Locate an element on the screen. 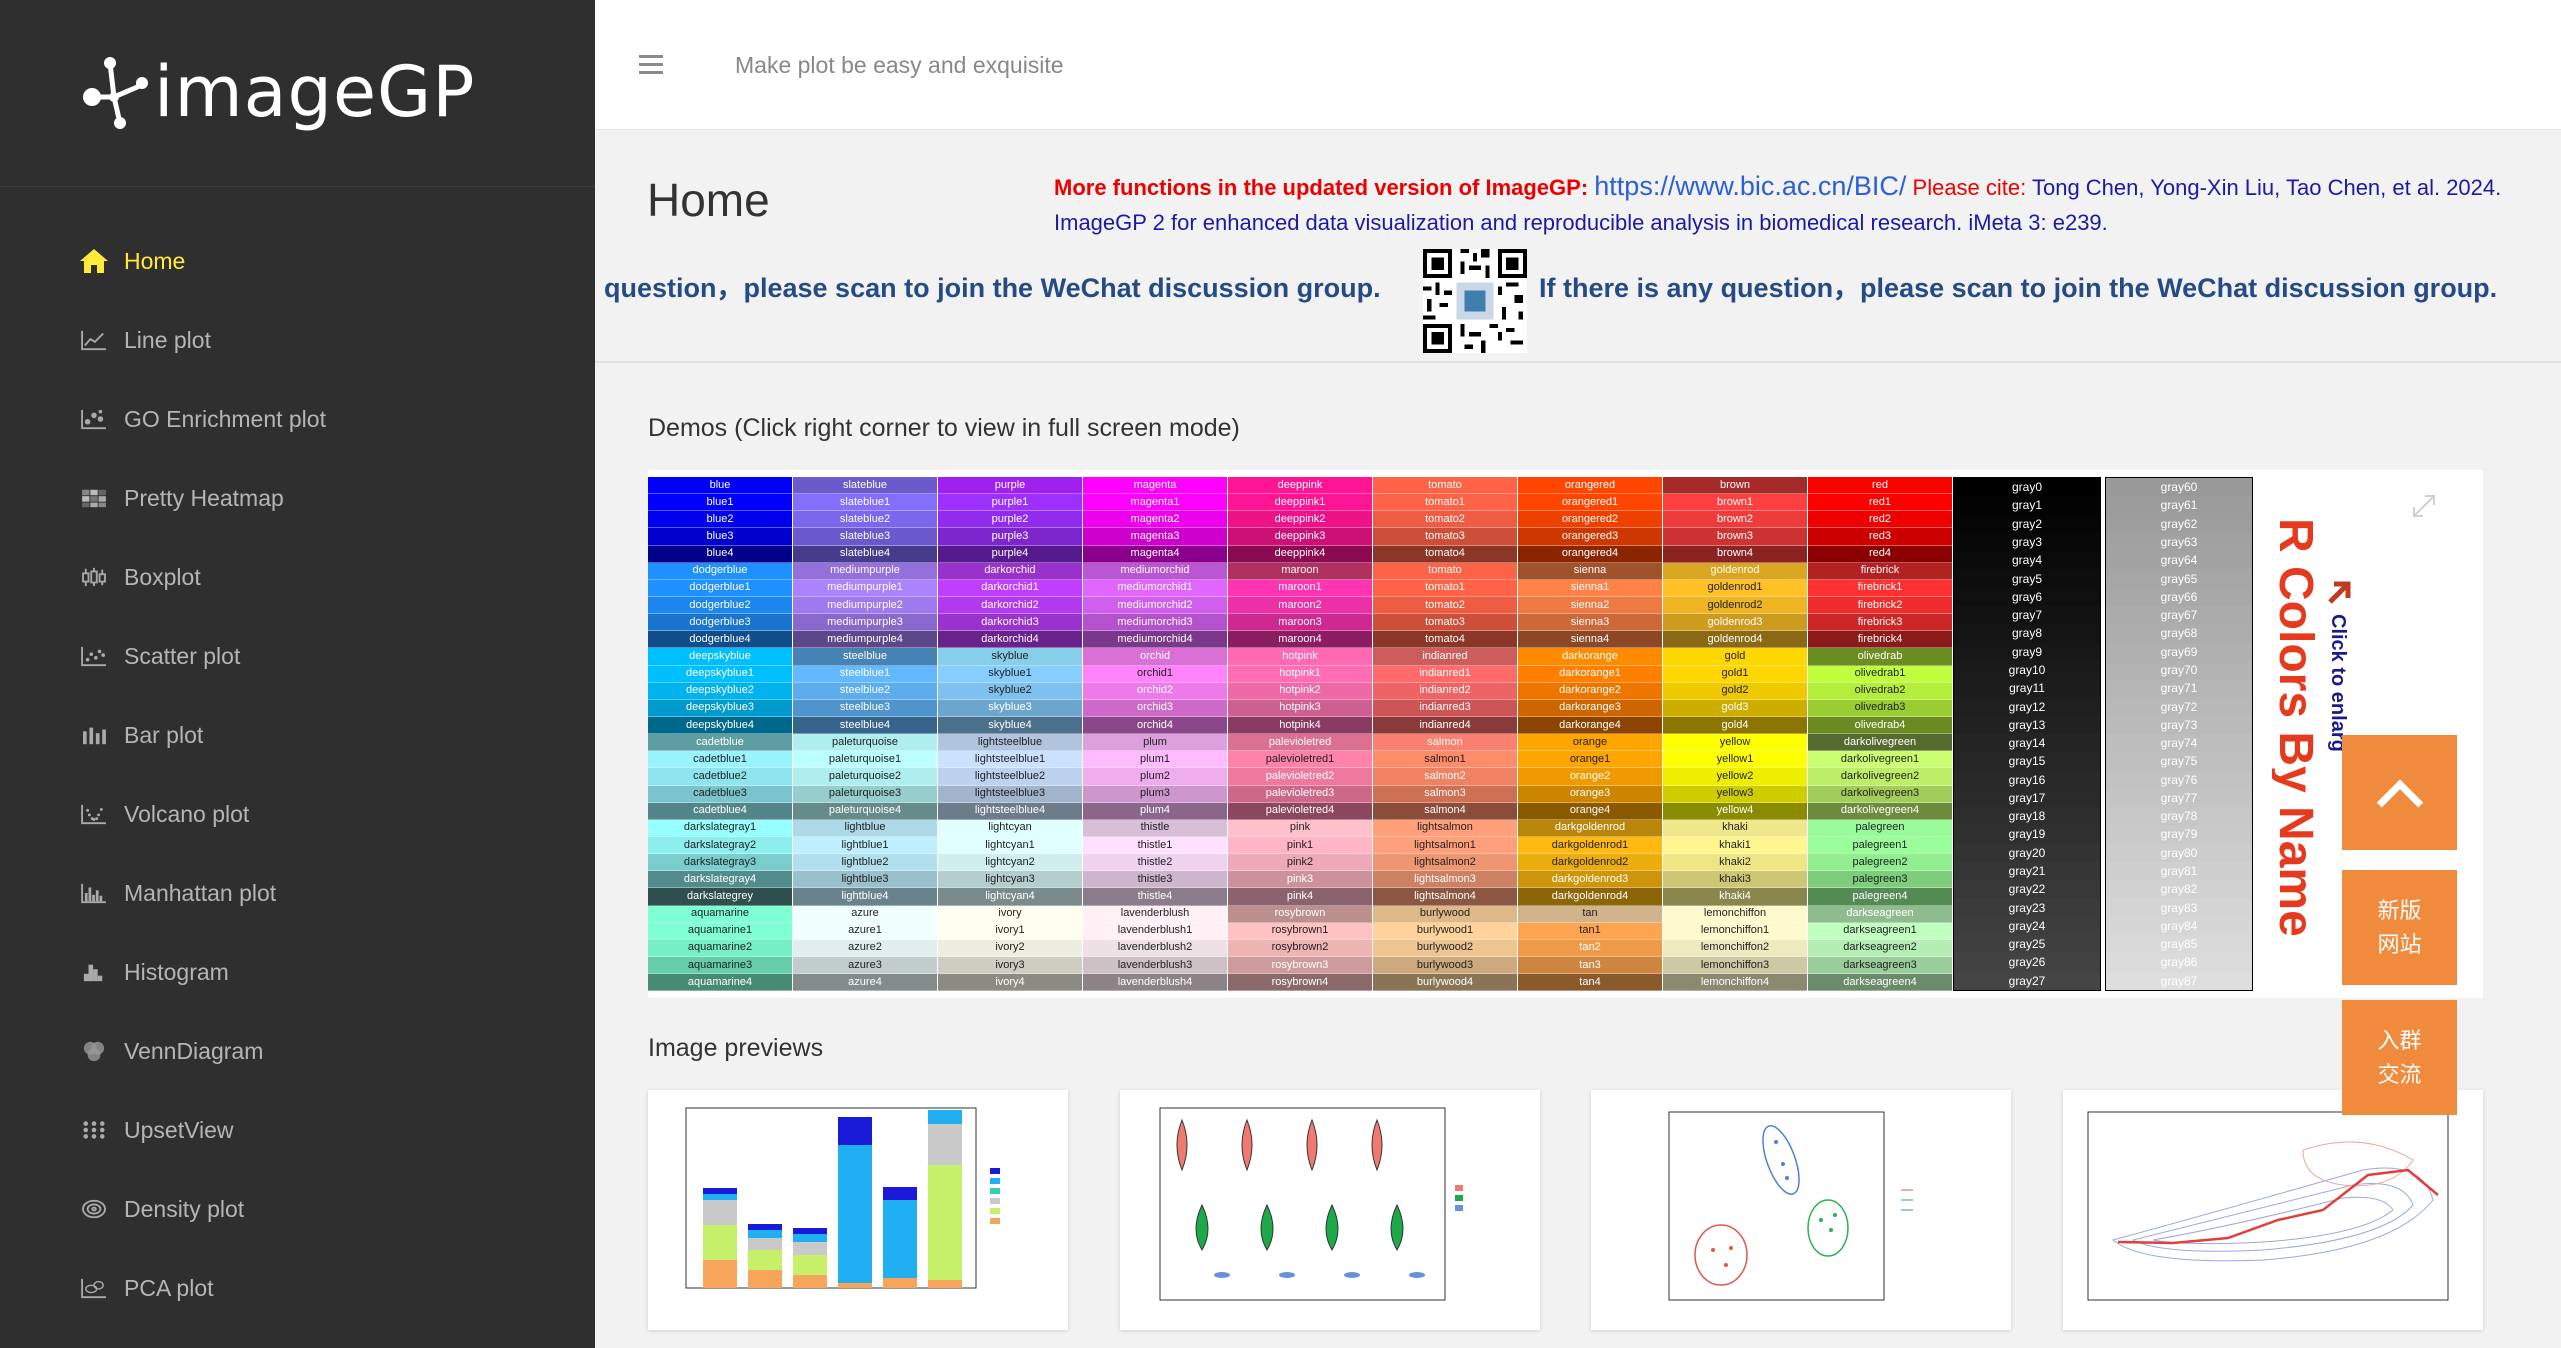  sidebar-item-manhattan-plot: Manhattan plot is located at coordinates (297, 893).